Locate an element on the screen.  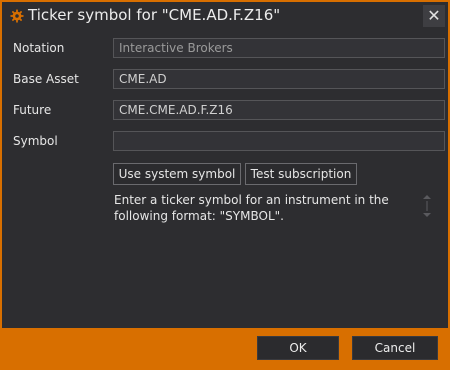
close-icon: ✕ is located at coordinates (434, 15).